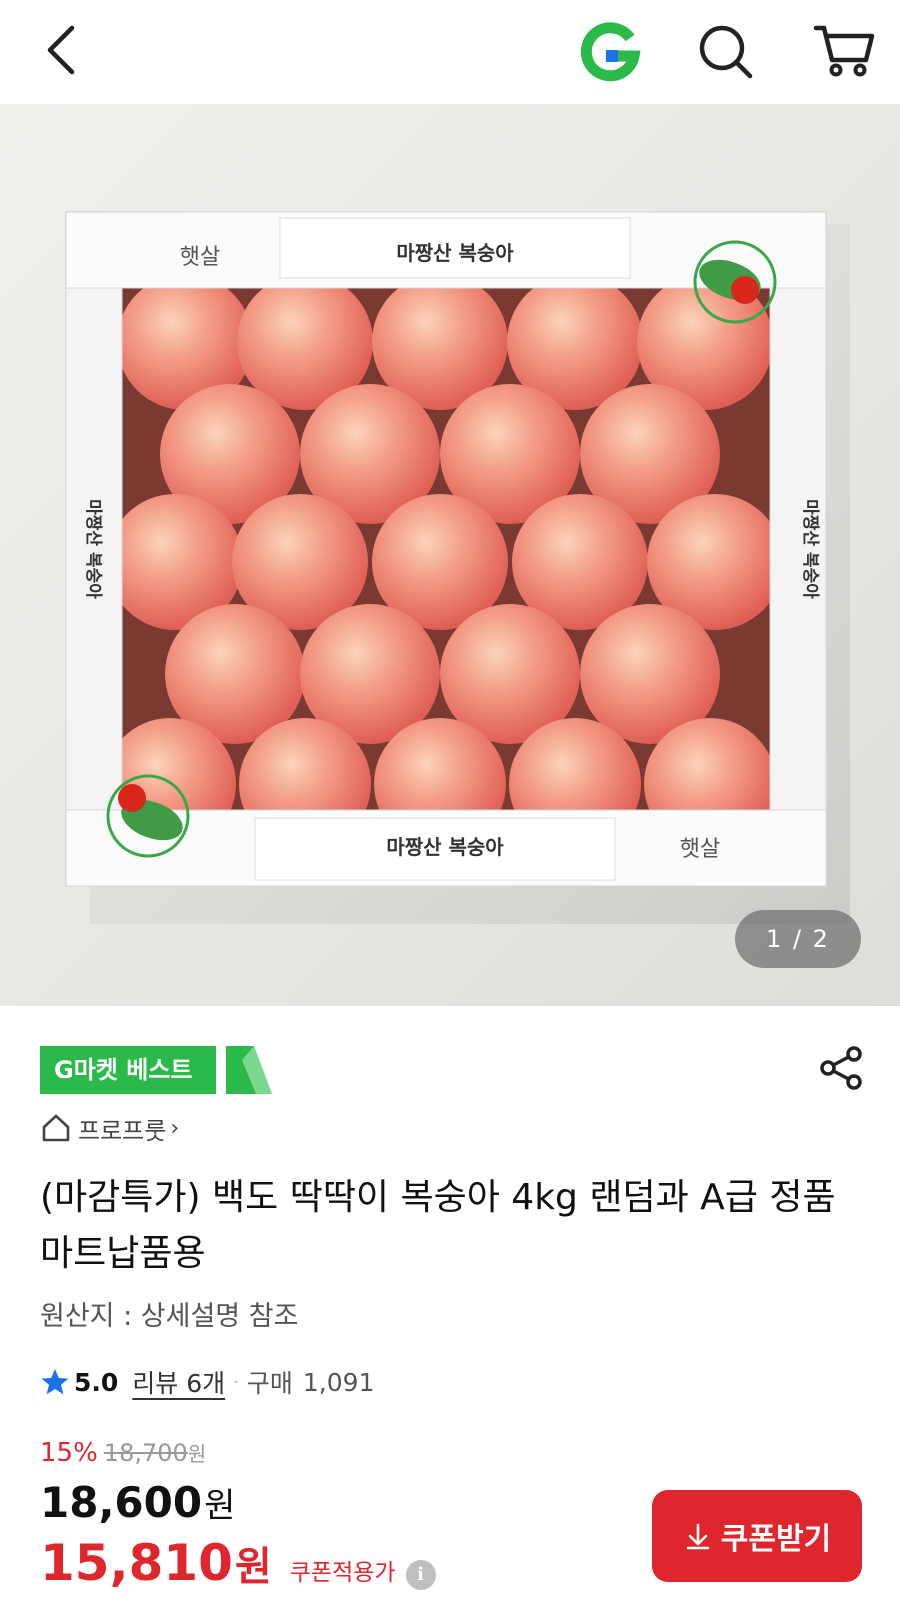 The width and height of the screenshot is (900, 1613). Describe the element at coordinates (136, 1563) in the screenshot. I see `coupon-price: 15,810` at that location.